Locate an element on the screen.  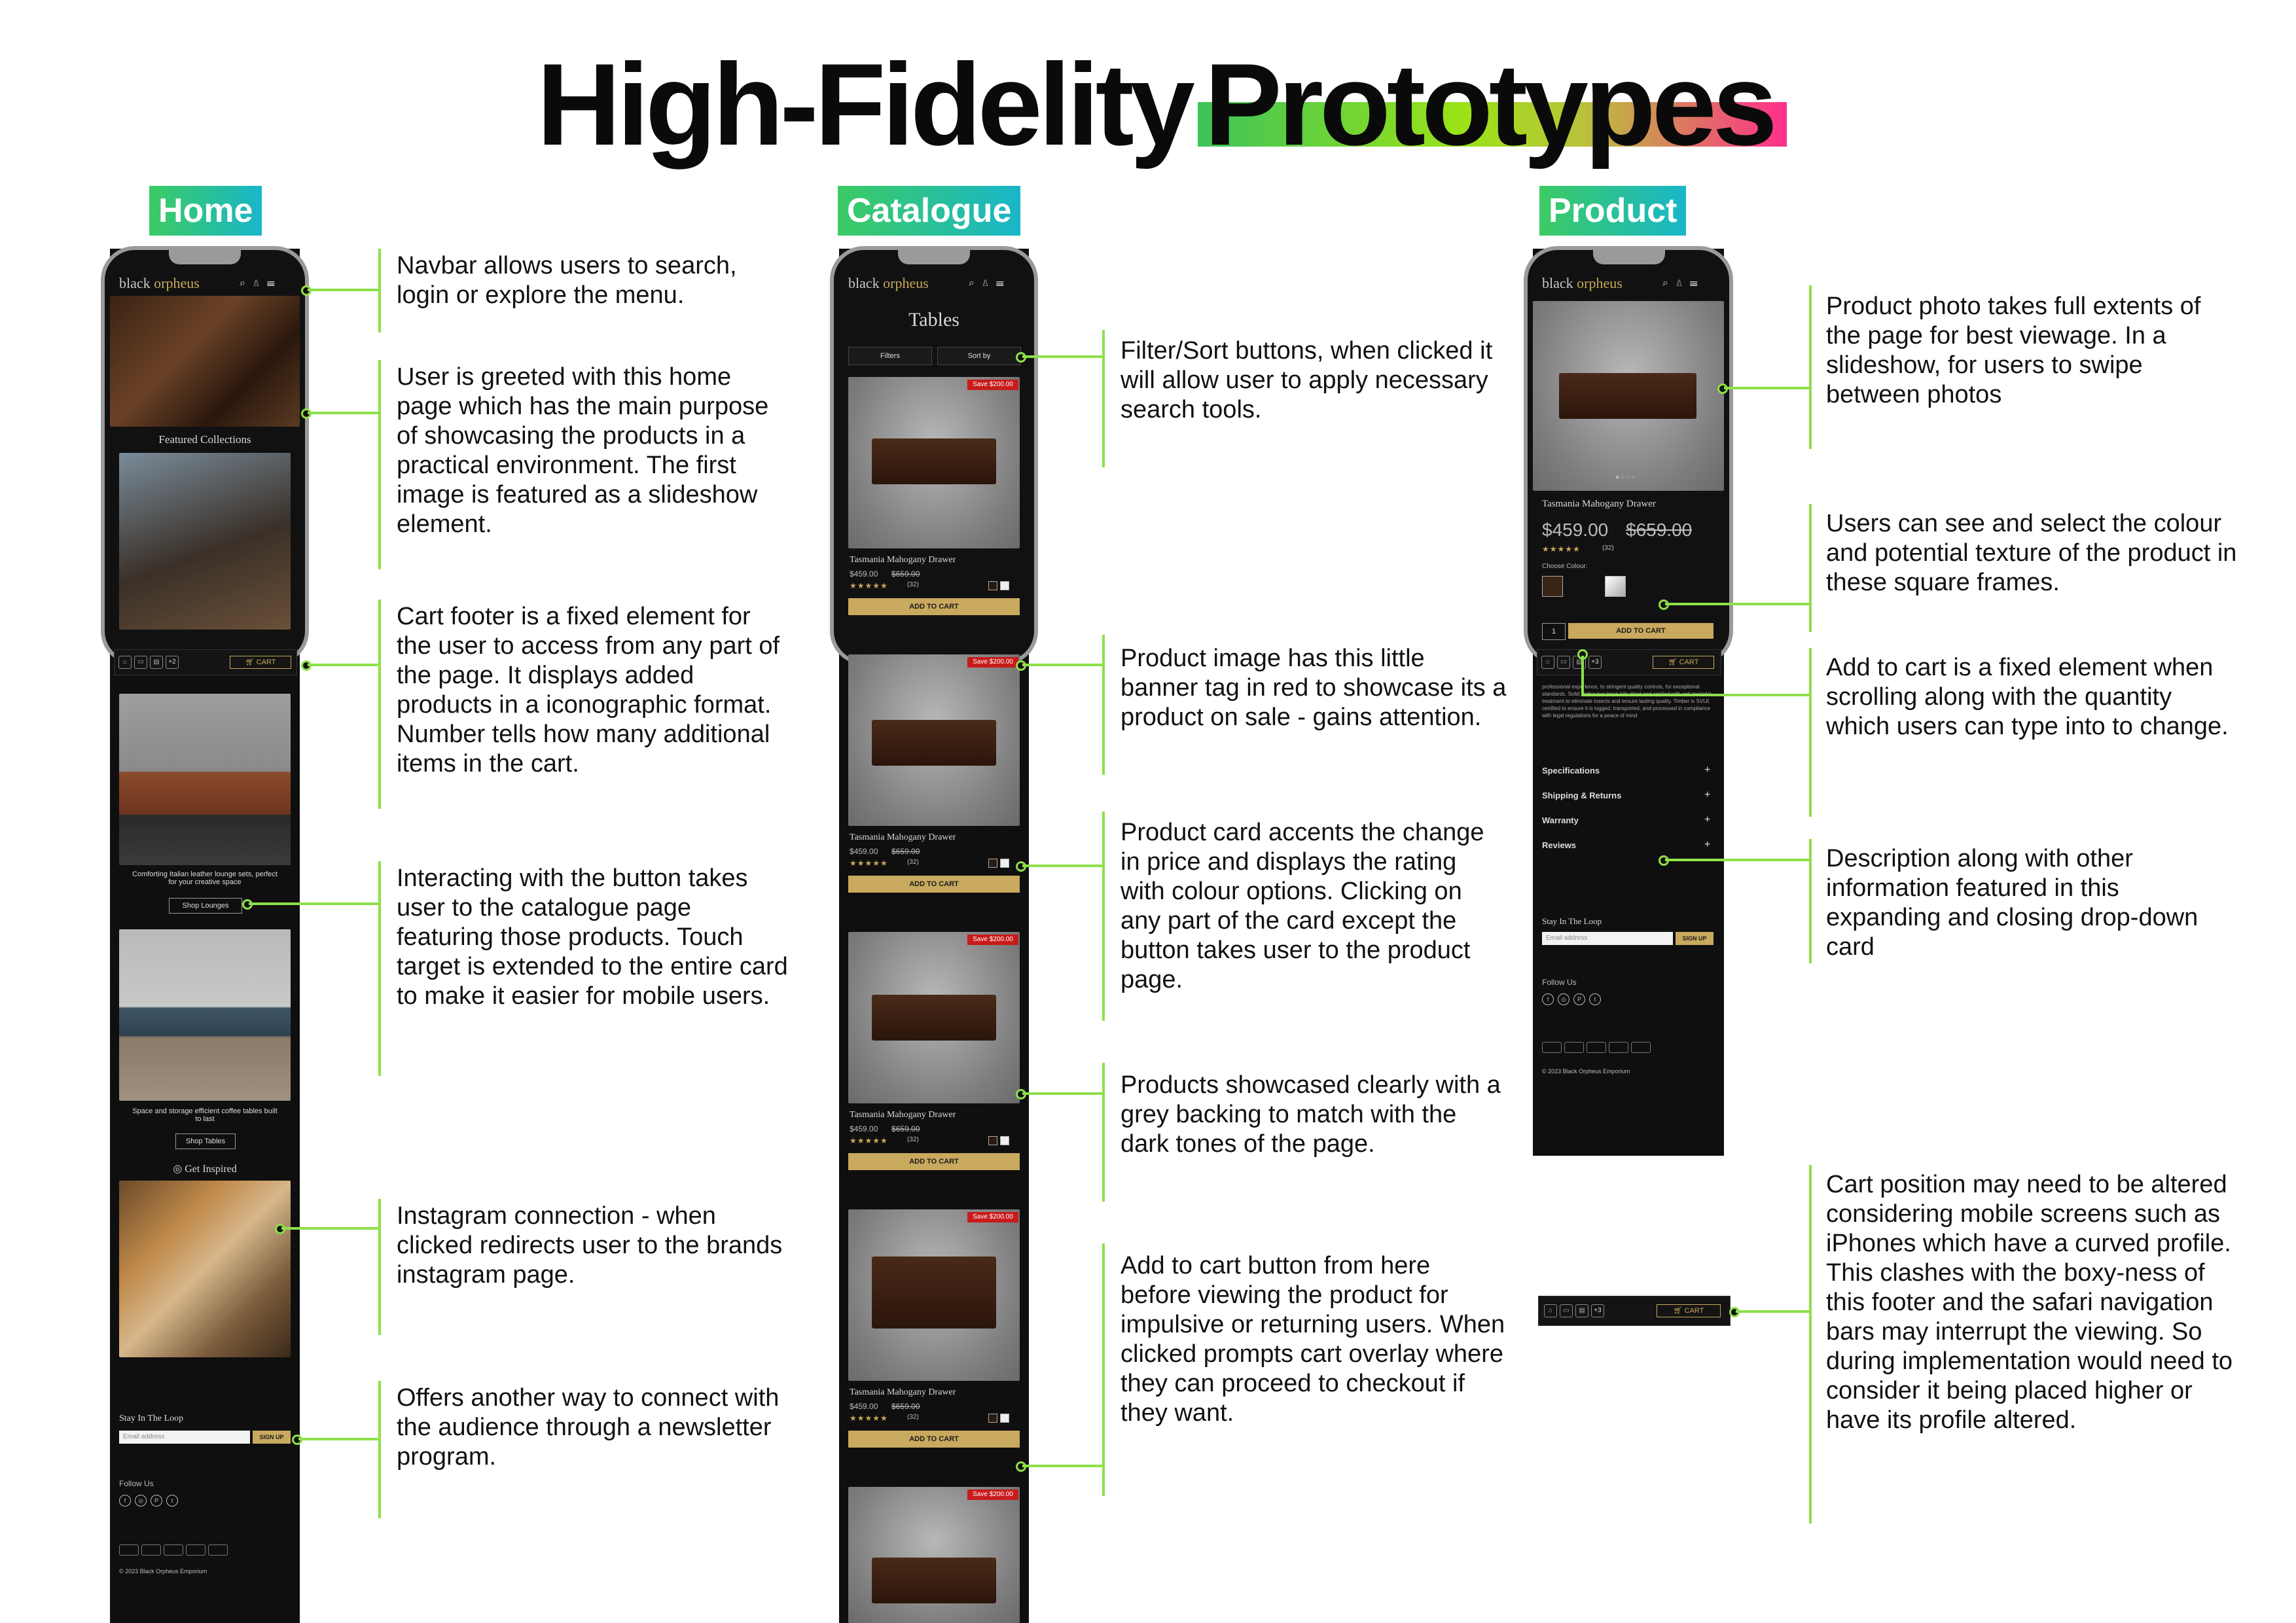
cart-item-icon: ▤ is located at coordinates (156, 662).